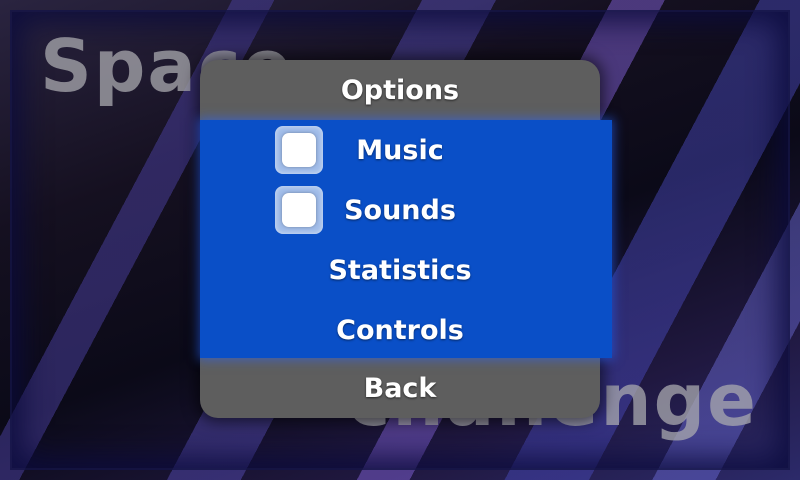 Image resolution: width=800 pixels, height=480 pixels. What do you see at coordinates (400, 388) in the screenshot?
I see `back-button: Back` at bounding box center [400, 388].